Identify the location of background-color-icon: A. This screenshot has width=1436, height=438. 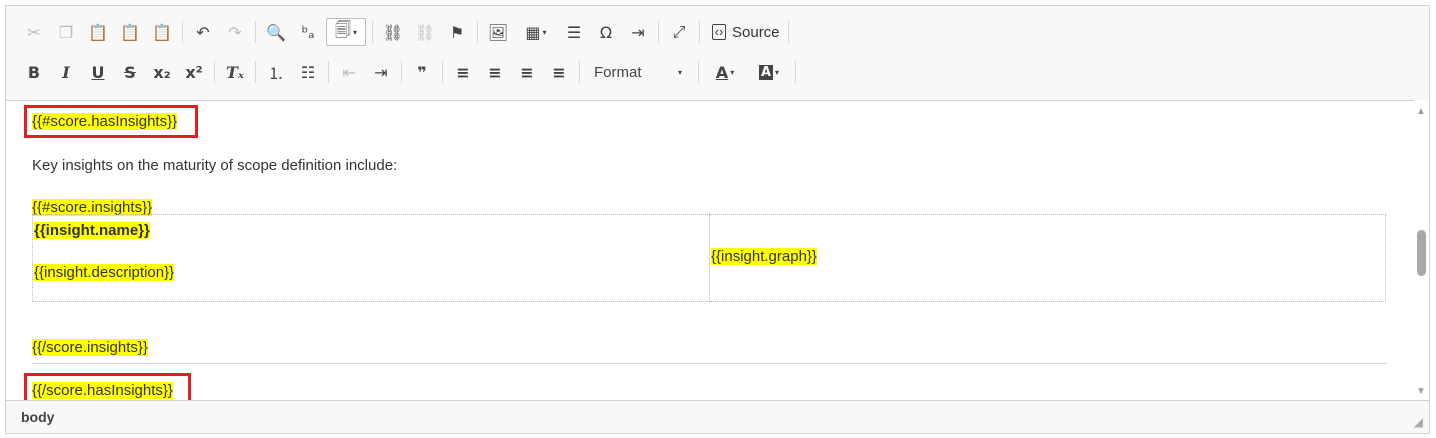
(766, 72).